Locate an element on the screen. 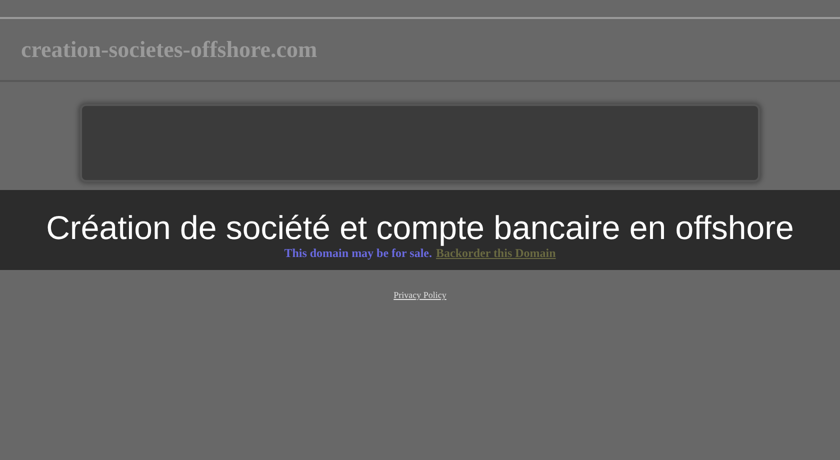 This screenshot has width=840, height=460. caption-text: Création de société et compte bancaire en offshore is located at coordinates (420, 228).